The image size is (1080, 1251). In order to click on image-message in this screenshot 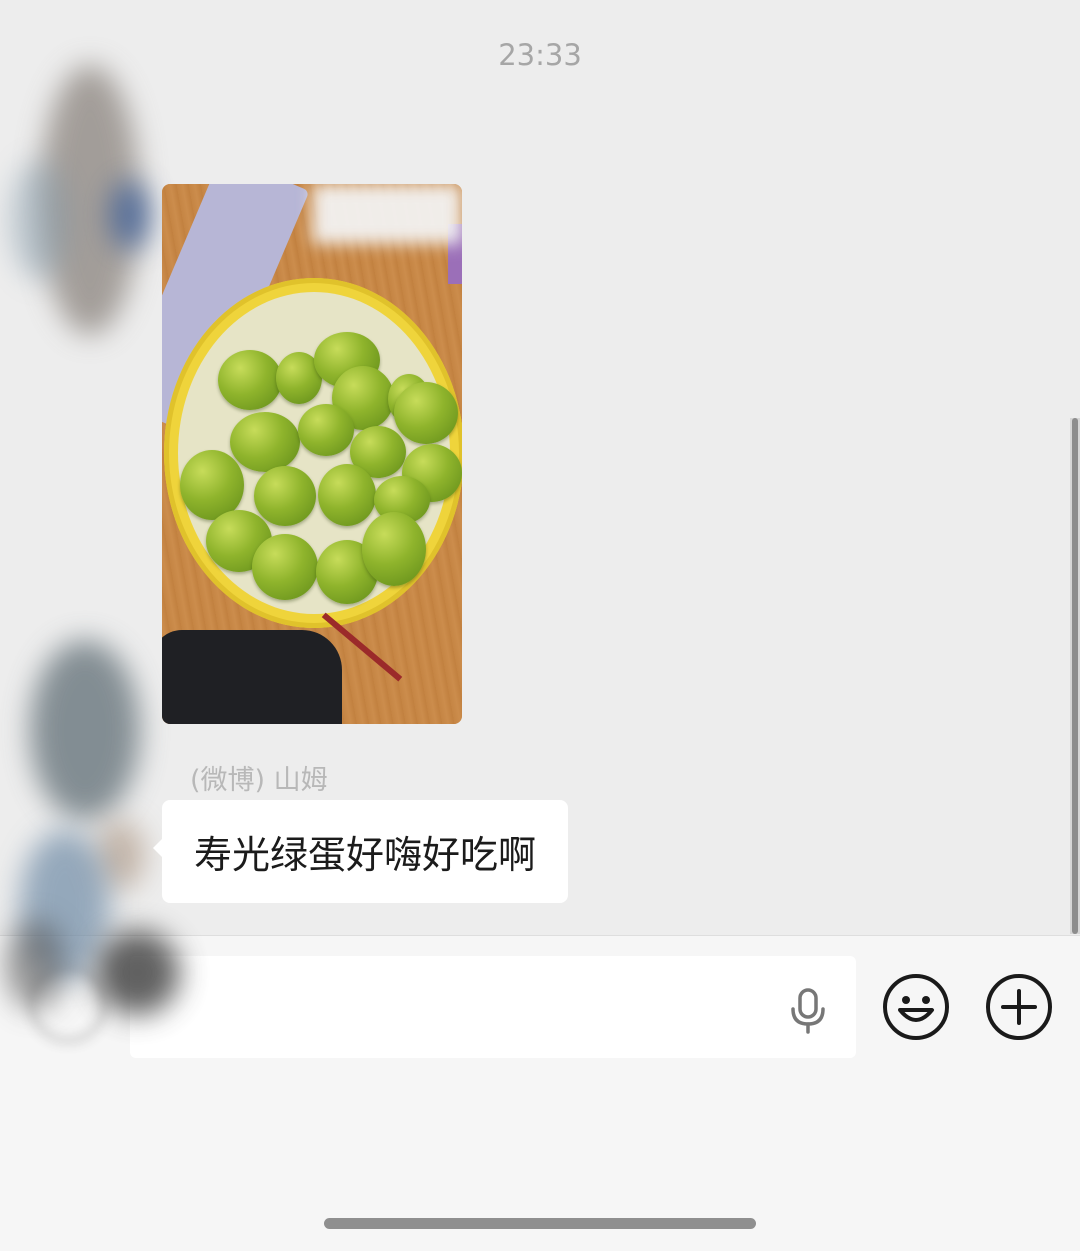, I will do `click(312, 454)`.